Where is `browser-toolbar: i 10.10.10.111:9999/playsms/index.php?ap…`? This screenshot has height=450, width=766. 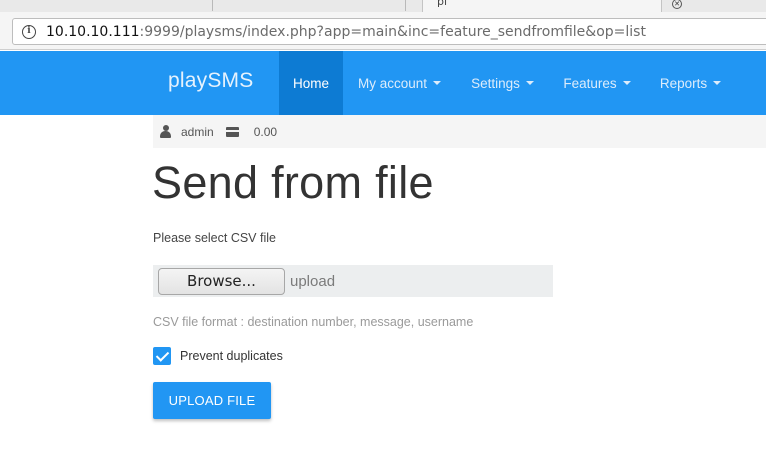
browser-toolbar: i 10.10.10.111:9999/playsms/index.php?ap… is located at coordinates (383, 31).